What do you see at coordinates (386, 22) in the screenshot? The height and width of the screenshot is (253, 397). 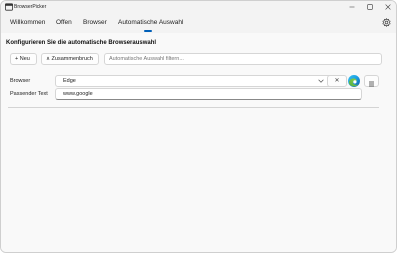 I see `gear-icon` at bounding box center [386, 22].